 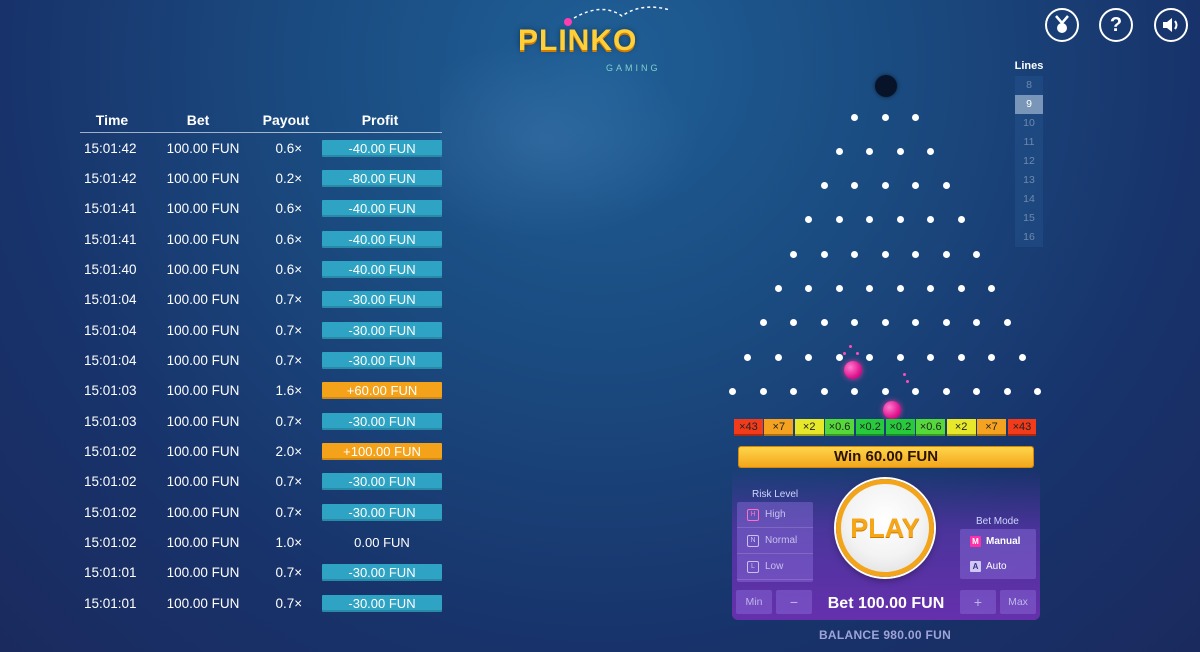 I want to click on lines-option: 9, so click(x=1029, y=104).